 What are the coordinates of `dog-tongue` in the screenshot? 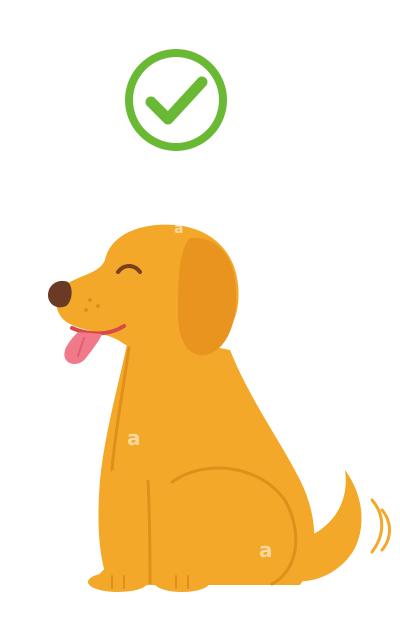 It's located at (83, 348).